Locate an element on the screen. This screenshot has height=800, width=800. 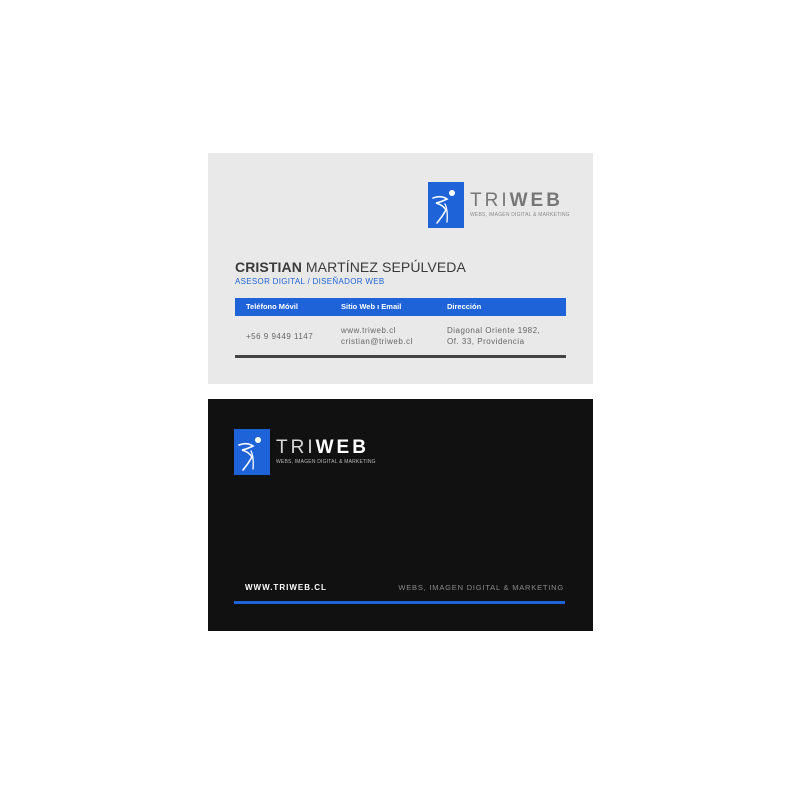
person-name: CRISTIAN MARTÍNEZ SEPÚLVEDA is located at coordinates (350, 267).